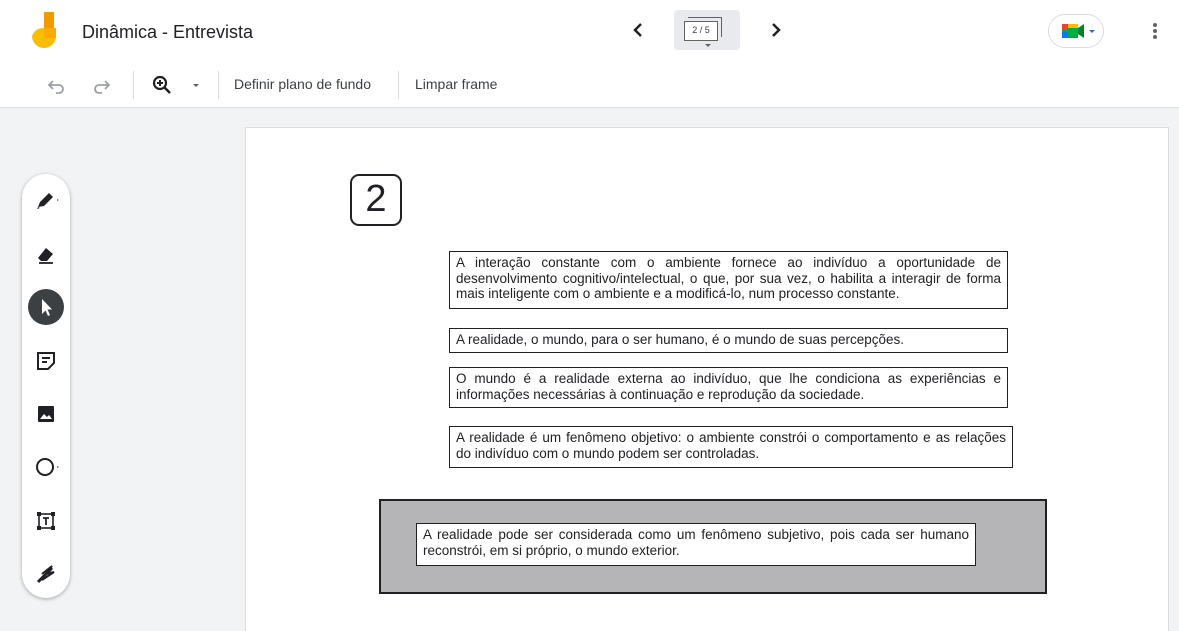  Describe the element at coordinates (47, 32) in the screenshot. I see `jamboard-logo` at that location.